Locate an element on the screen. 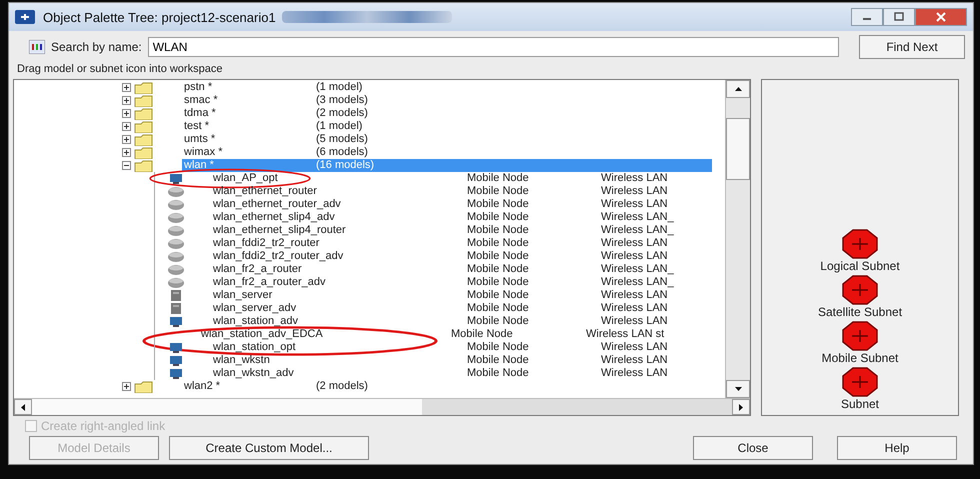 The height and width of the screenshot is (479, 980). checkbox-label: Create right-angled link is located at coordinates (103, 426).